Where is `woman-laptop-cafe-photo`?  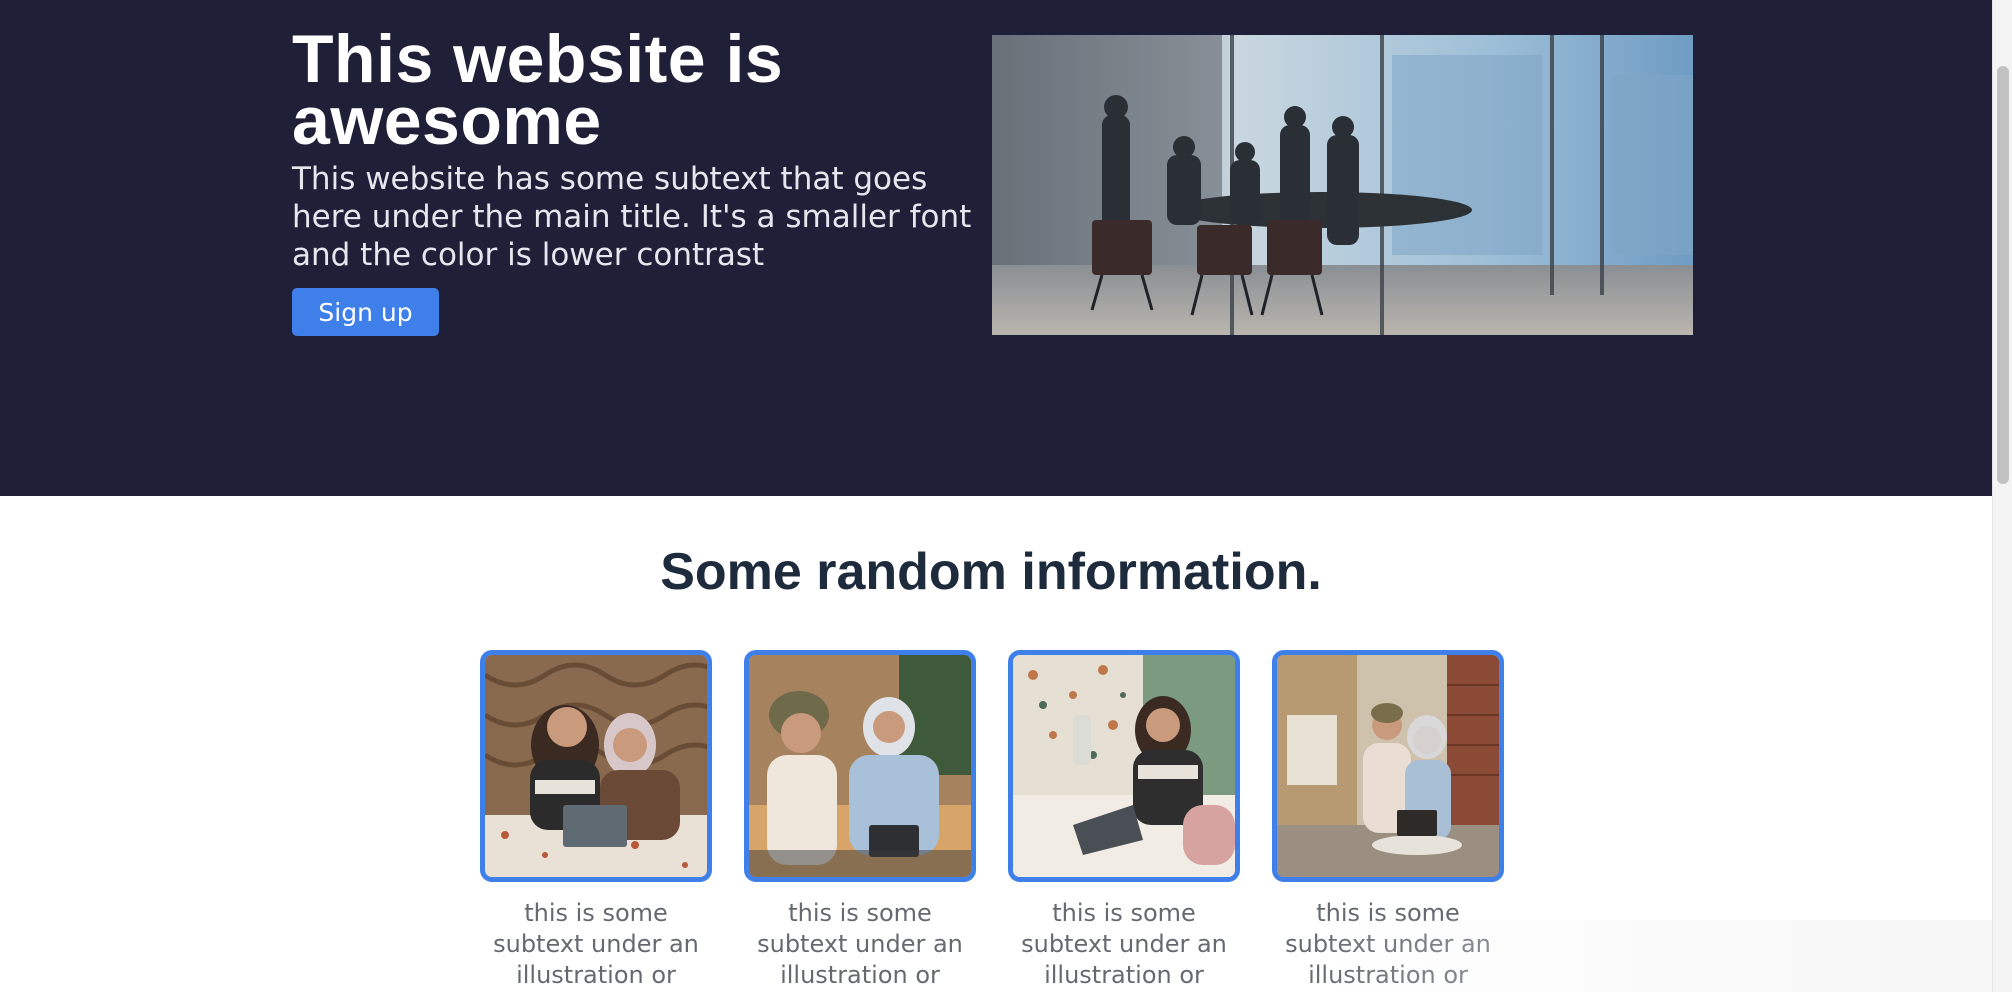
woman-laptop-cafe-photo is located at coordinates (1124, 766).